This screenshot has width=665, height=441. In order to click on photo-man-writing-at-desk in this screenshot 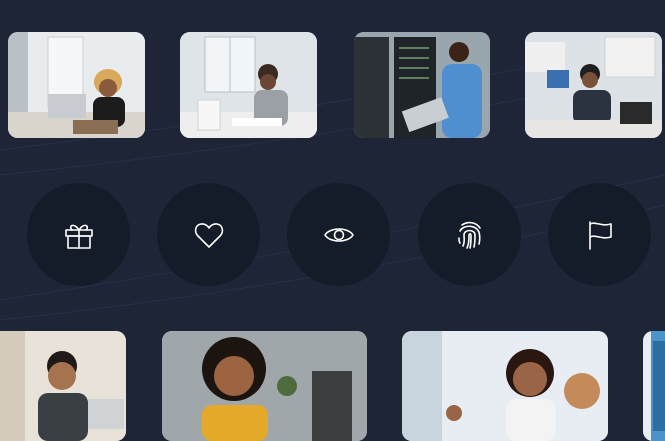, I will do `click(593, 85)`.